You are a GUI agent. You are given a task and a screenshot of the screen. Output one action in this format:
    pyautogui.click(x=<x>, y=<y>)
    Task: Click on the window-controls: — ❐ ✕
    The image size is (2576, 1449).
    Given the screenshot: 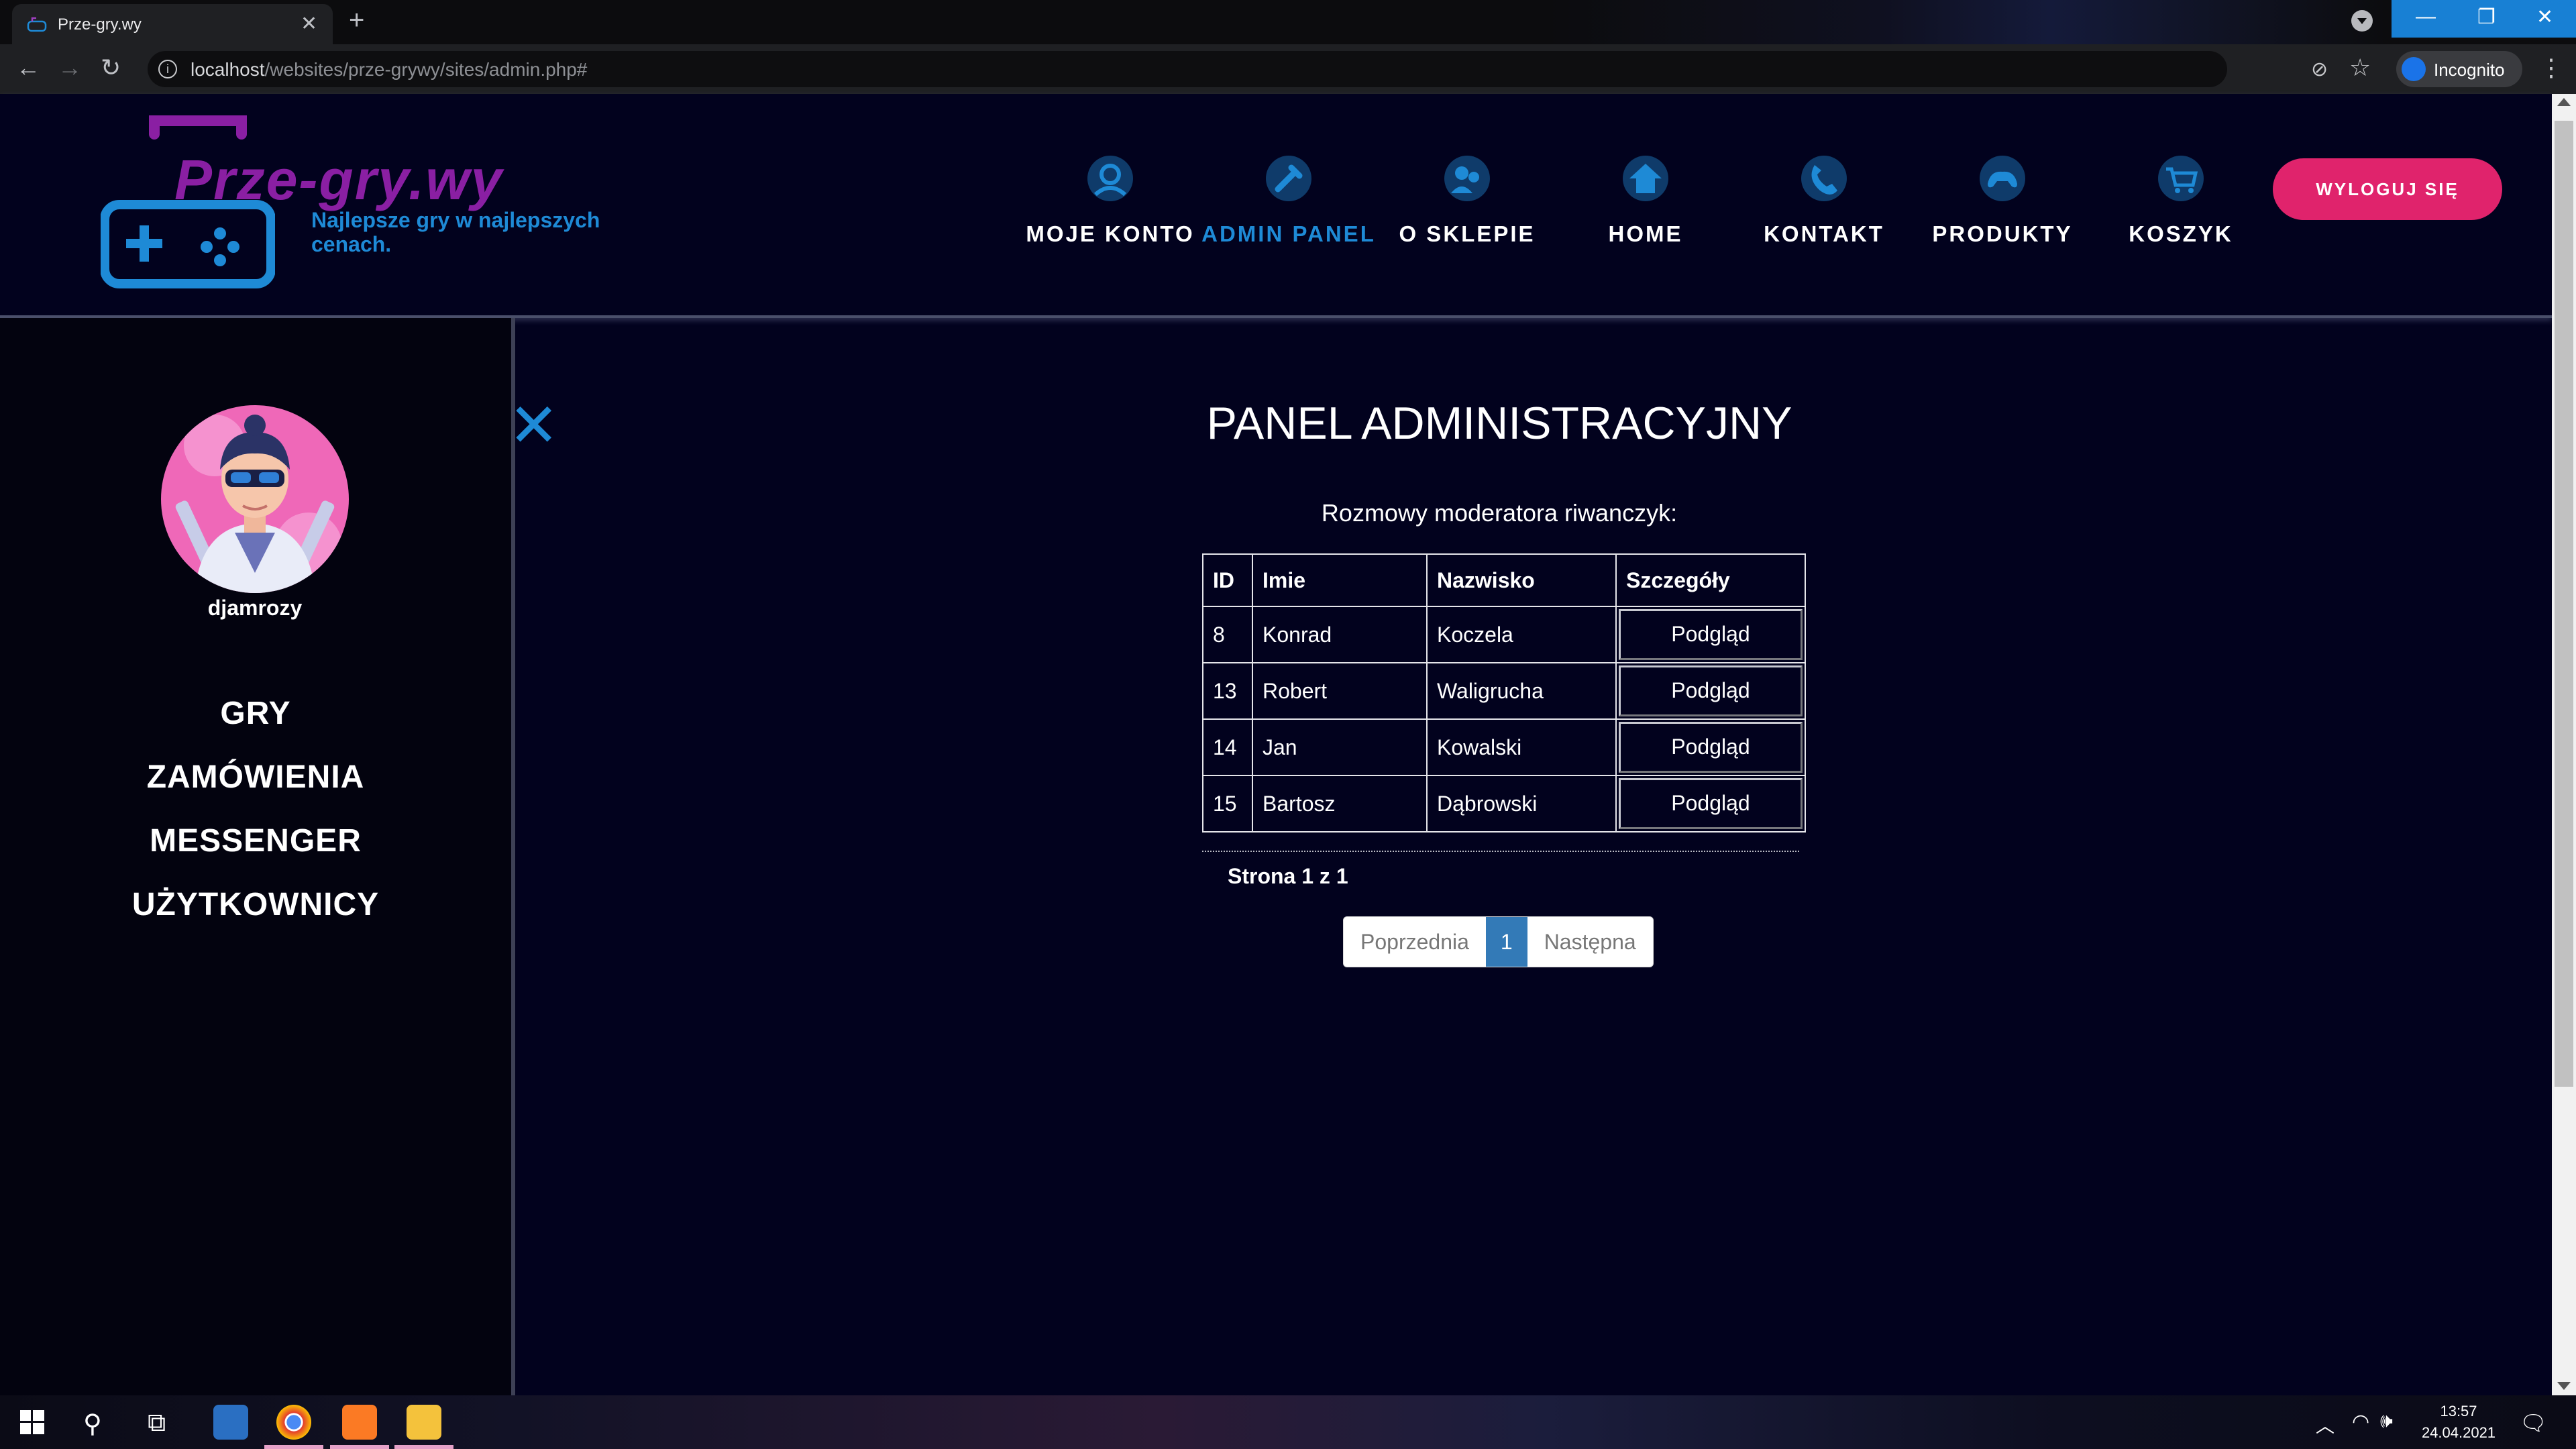 What is the action you would take?
    pyautogui.click(x=2484, y=19)
    